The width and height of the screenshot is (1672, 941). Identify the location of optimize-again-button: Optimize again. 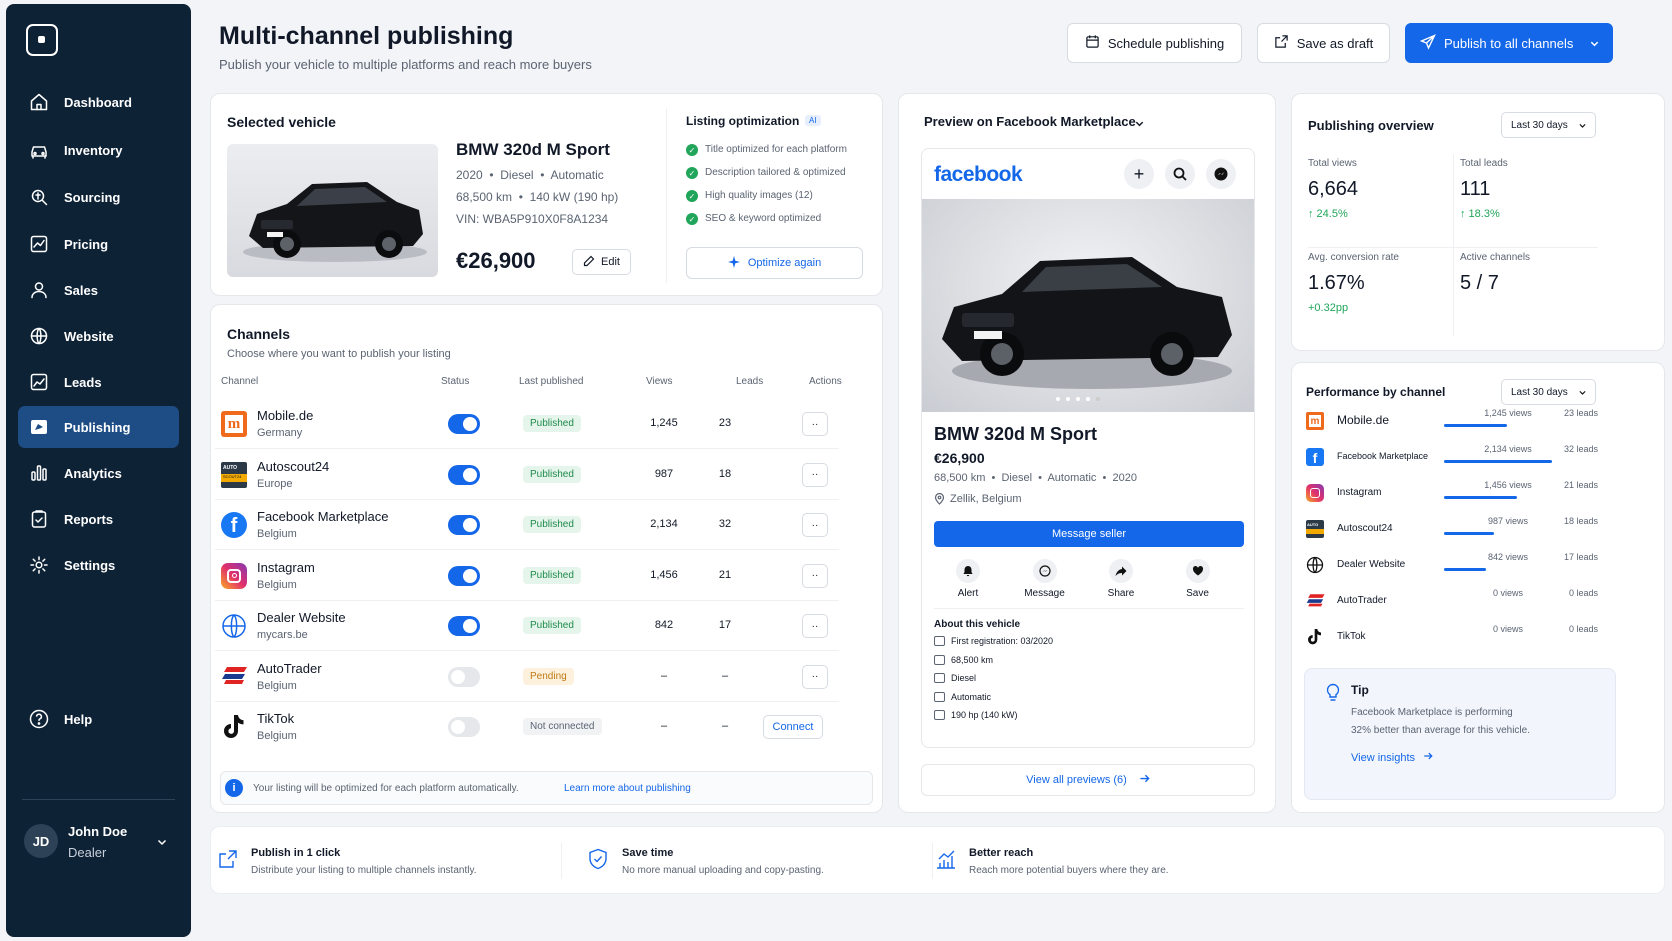
(774, 263).